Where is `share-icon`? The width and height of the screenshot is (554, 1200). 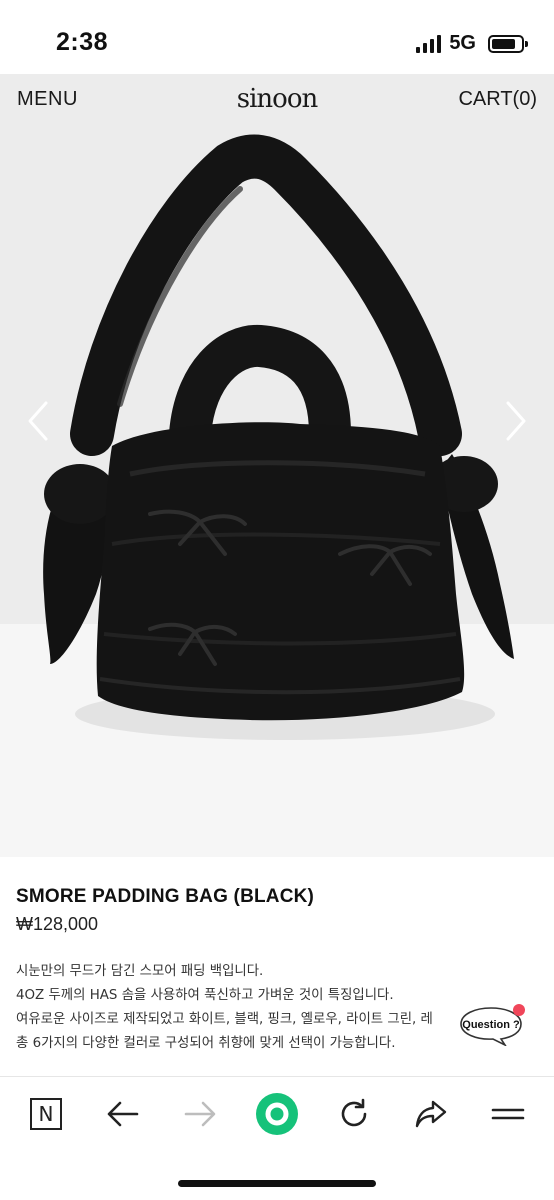
share-icon is located at coordinates (431, 1114).